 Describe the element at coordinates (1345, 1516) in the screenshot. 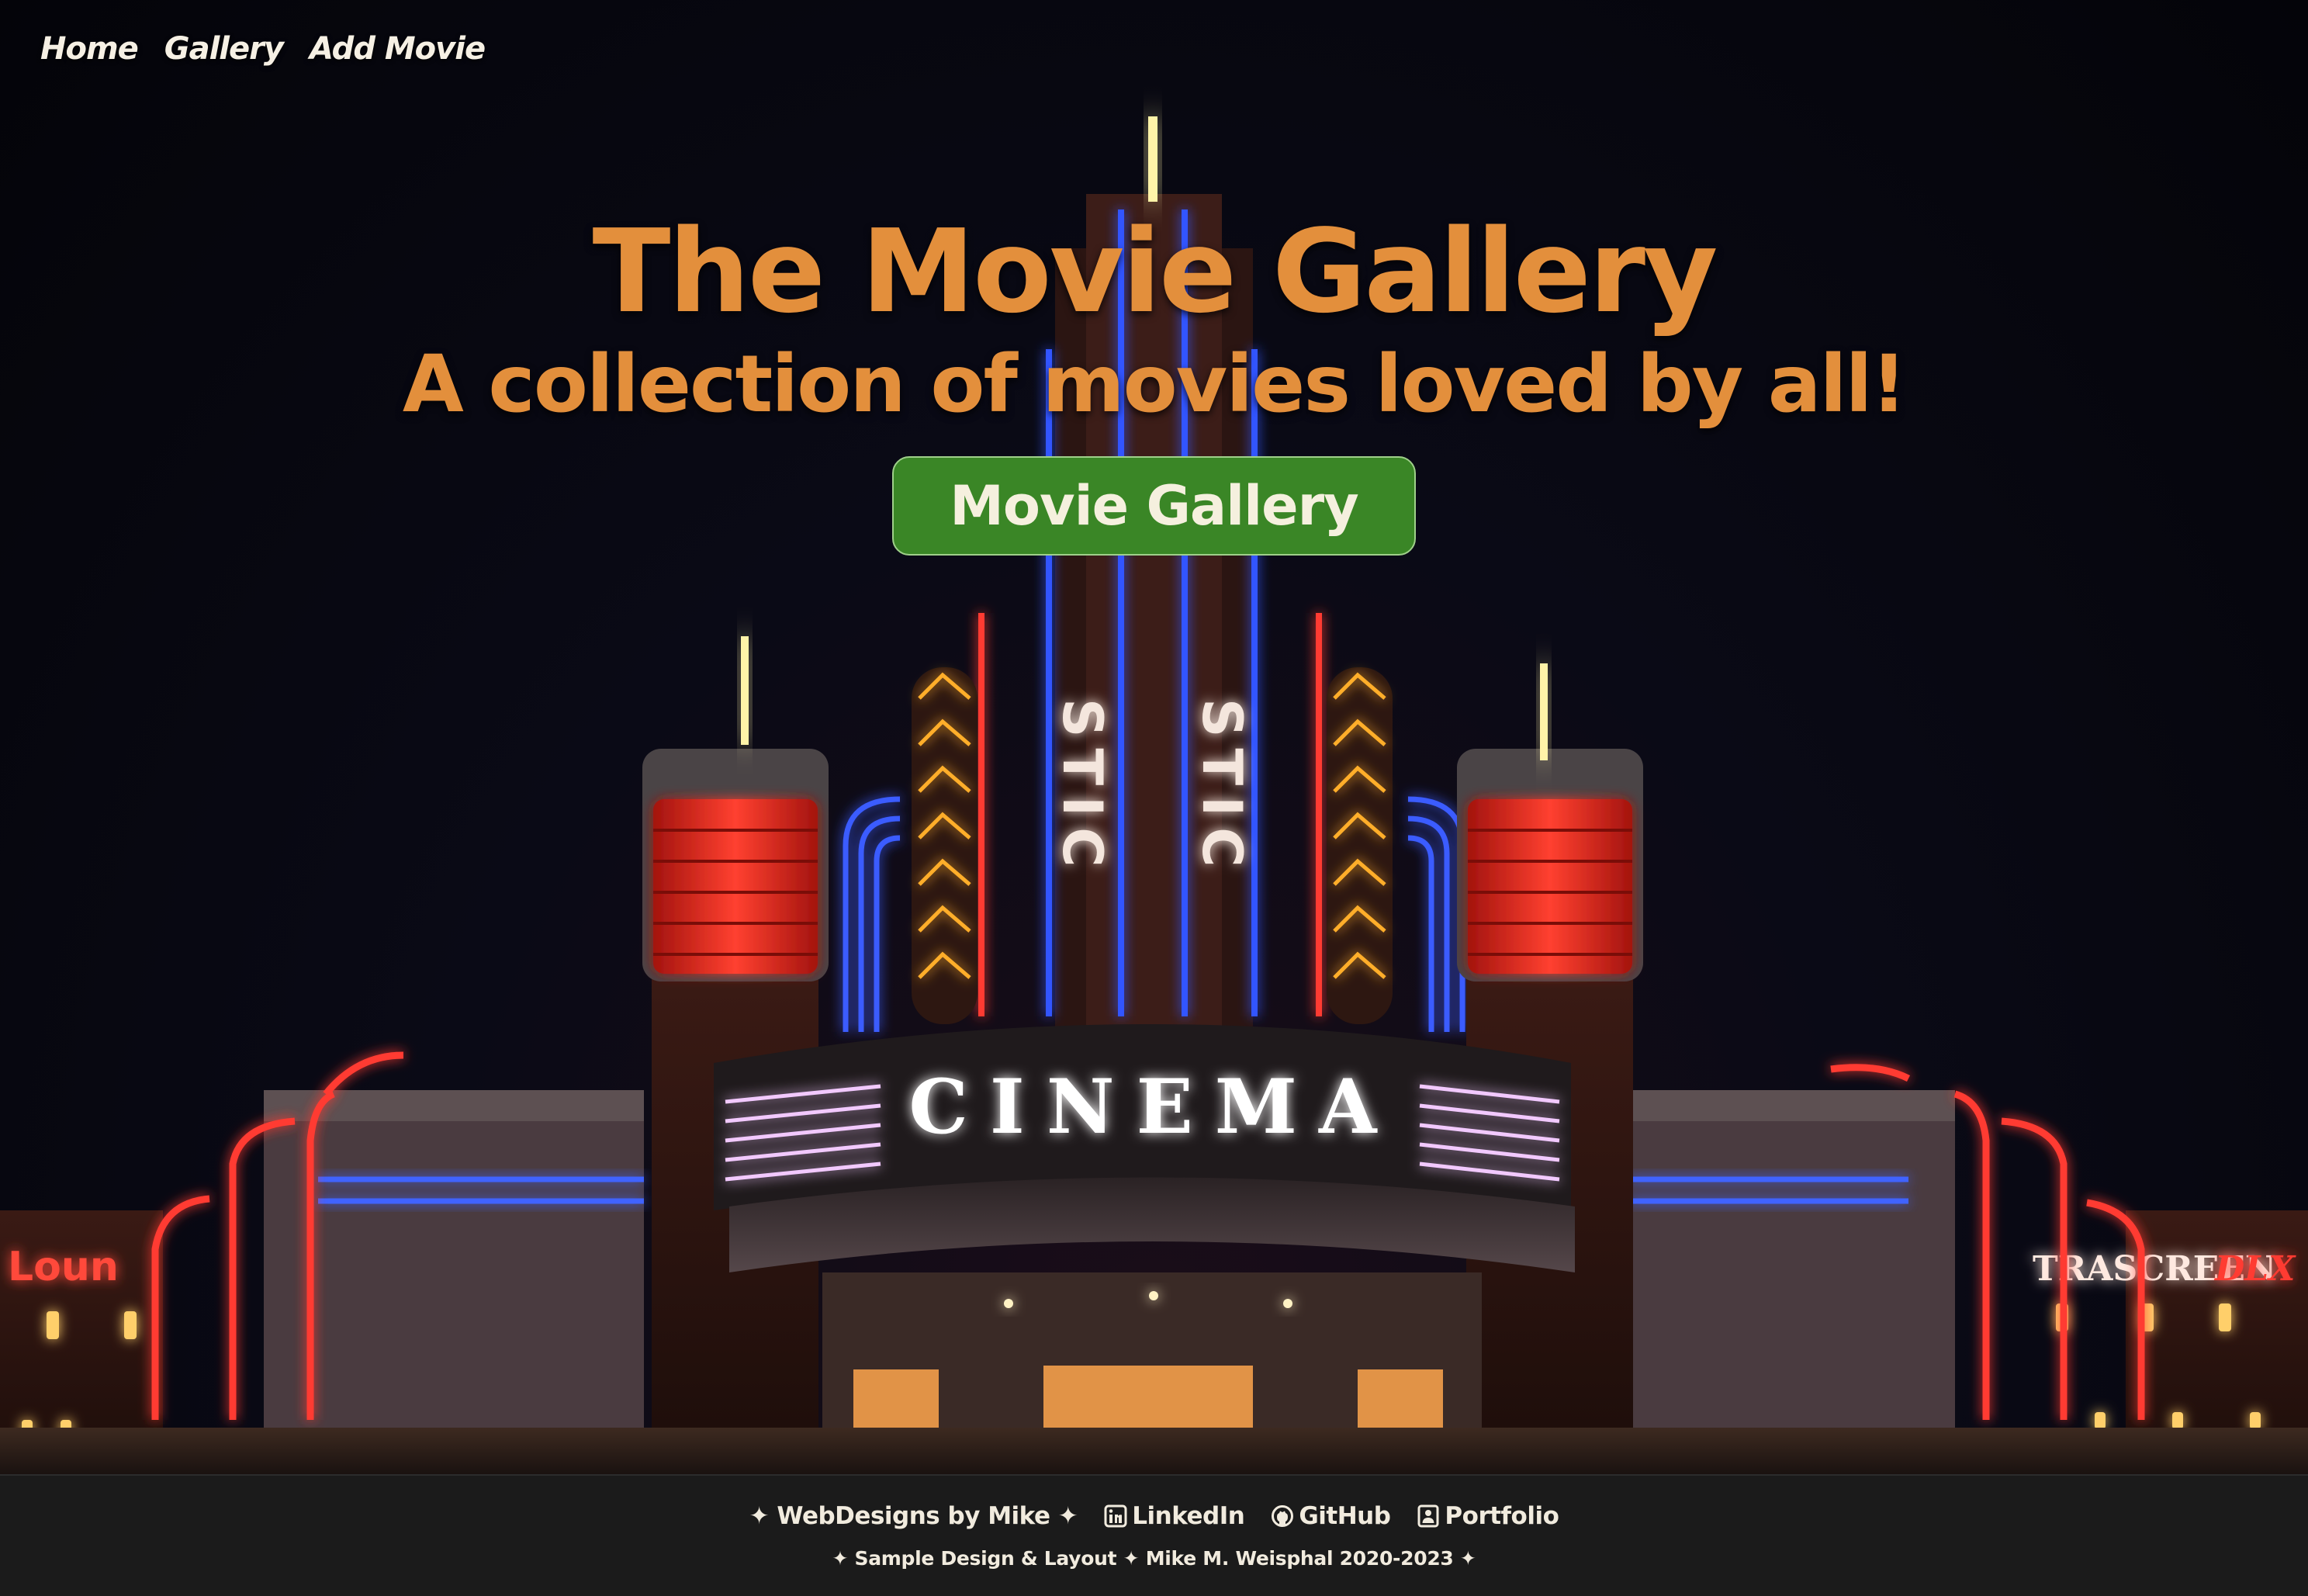

I see `github-label: GitHub` at that location.